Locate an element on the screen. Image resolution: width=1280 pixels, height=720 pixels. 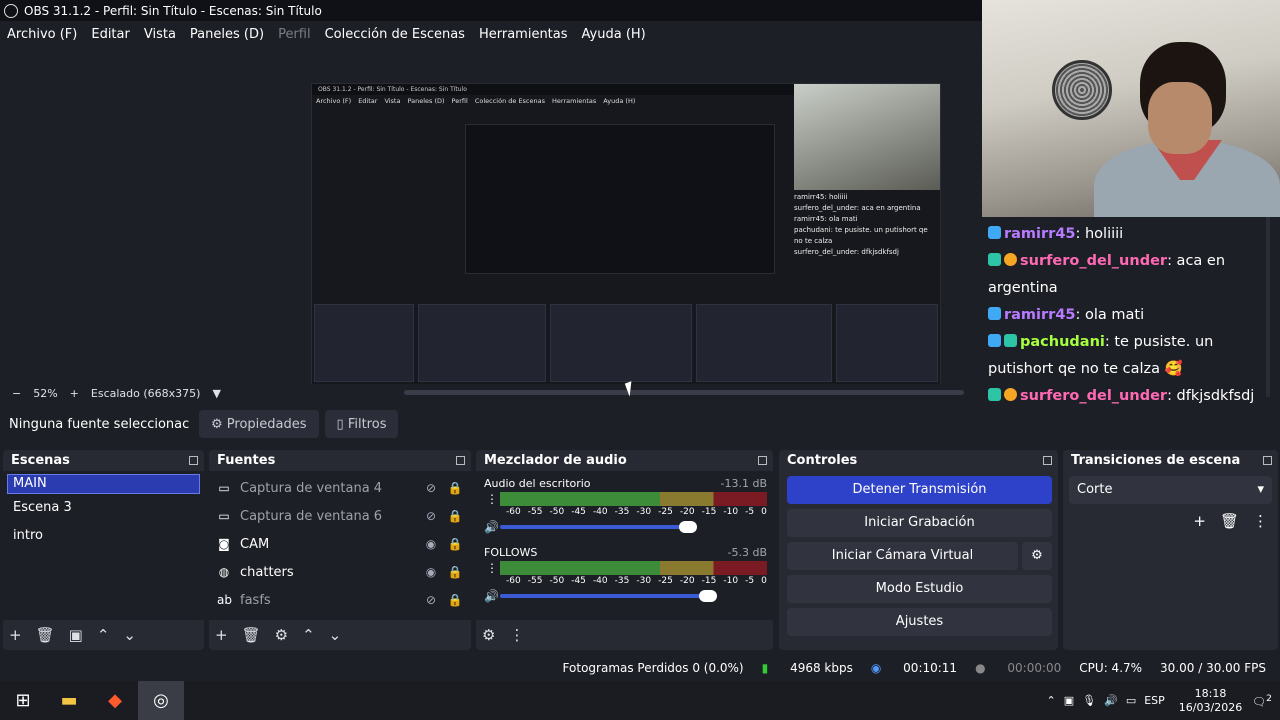
menu-vista: Vista is located at coordinates (160, 34).